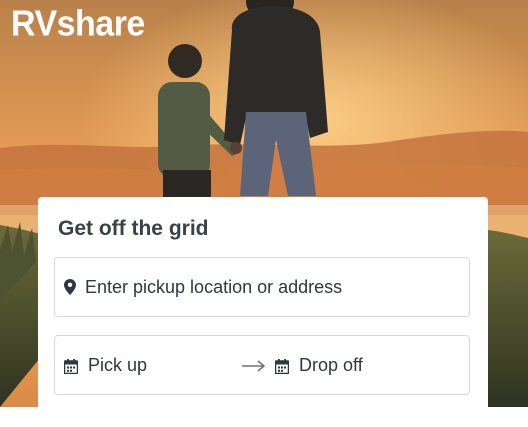 This screenshot has height=427, width=528. What do you see at coordinates (331, 365) in the screenshot?
I see `dropoff-date-button: Drop off` at bounding box center [331, 365].